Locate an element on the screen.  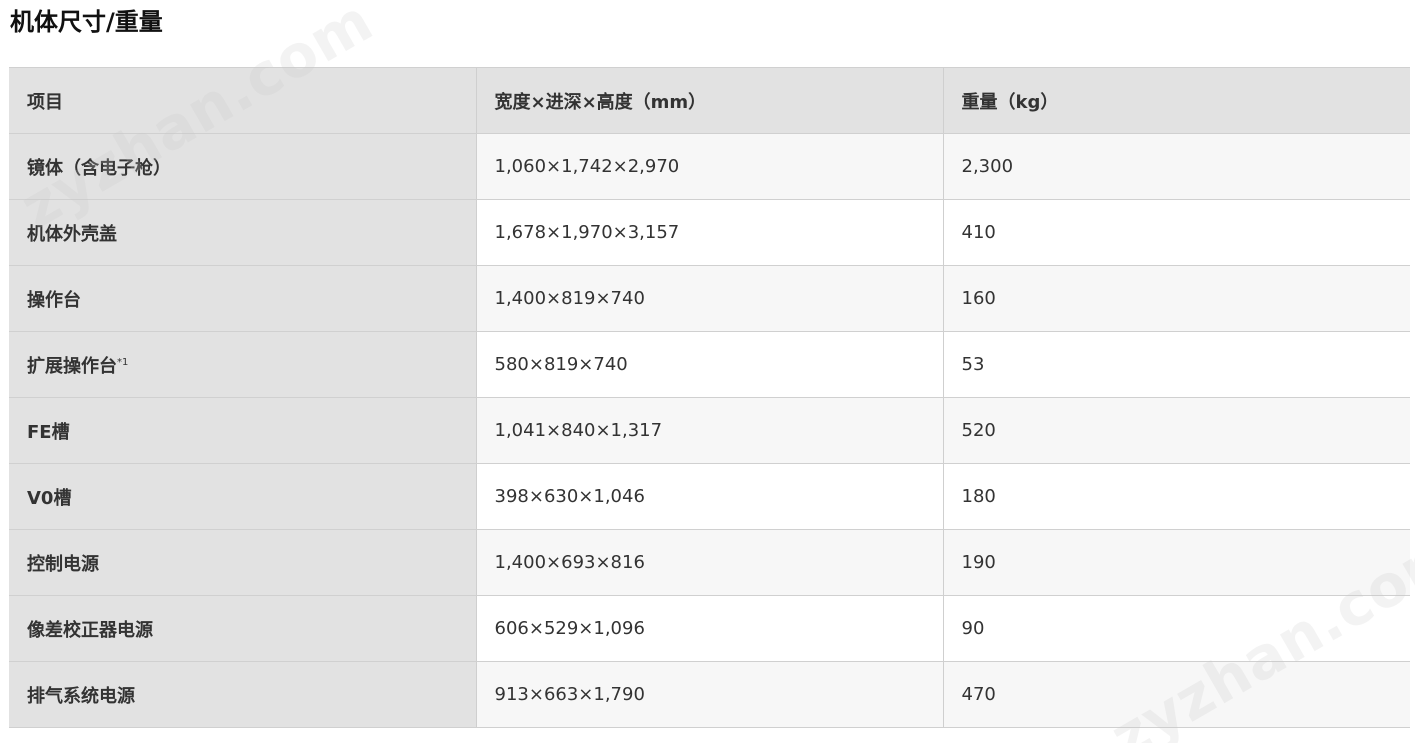
row-name-text: FE槽 is located at coordinates (48, 432).